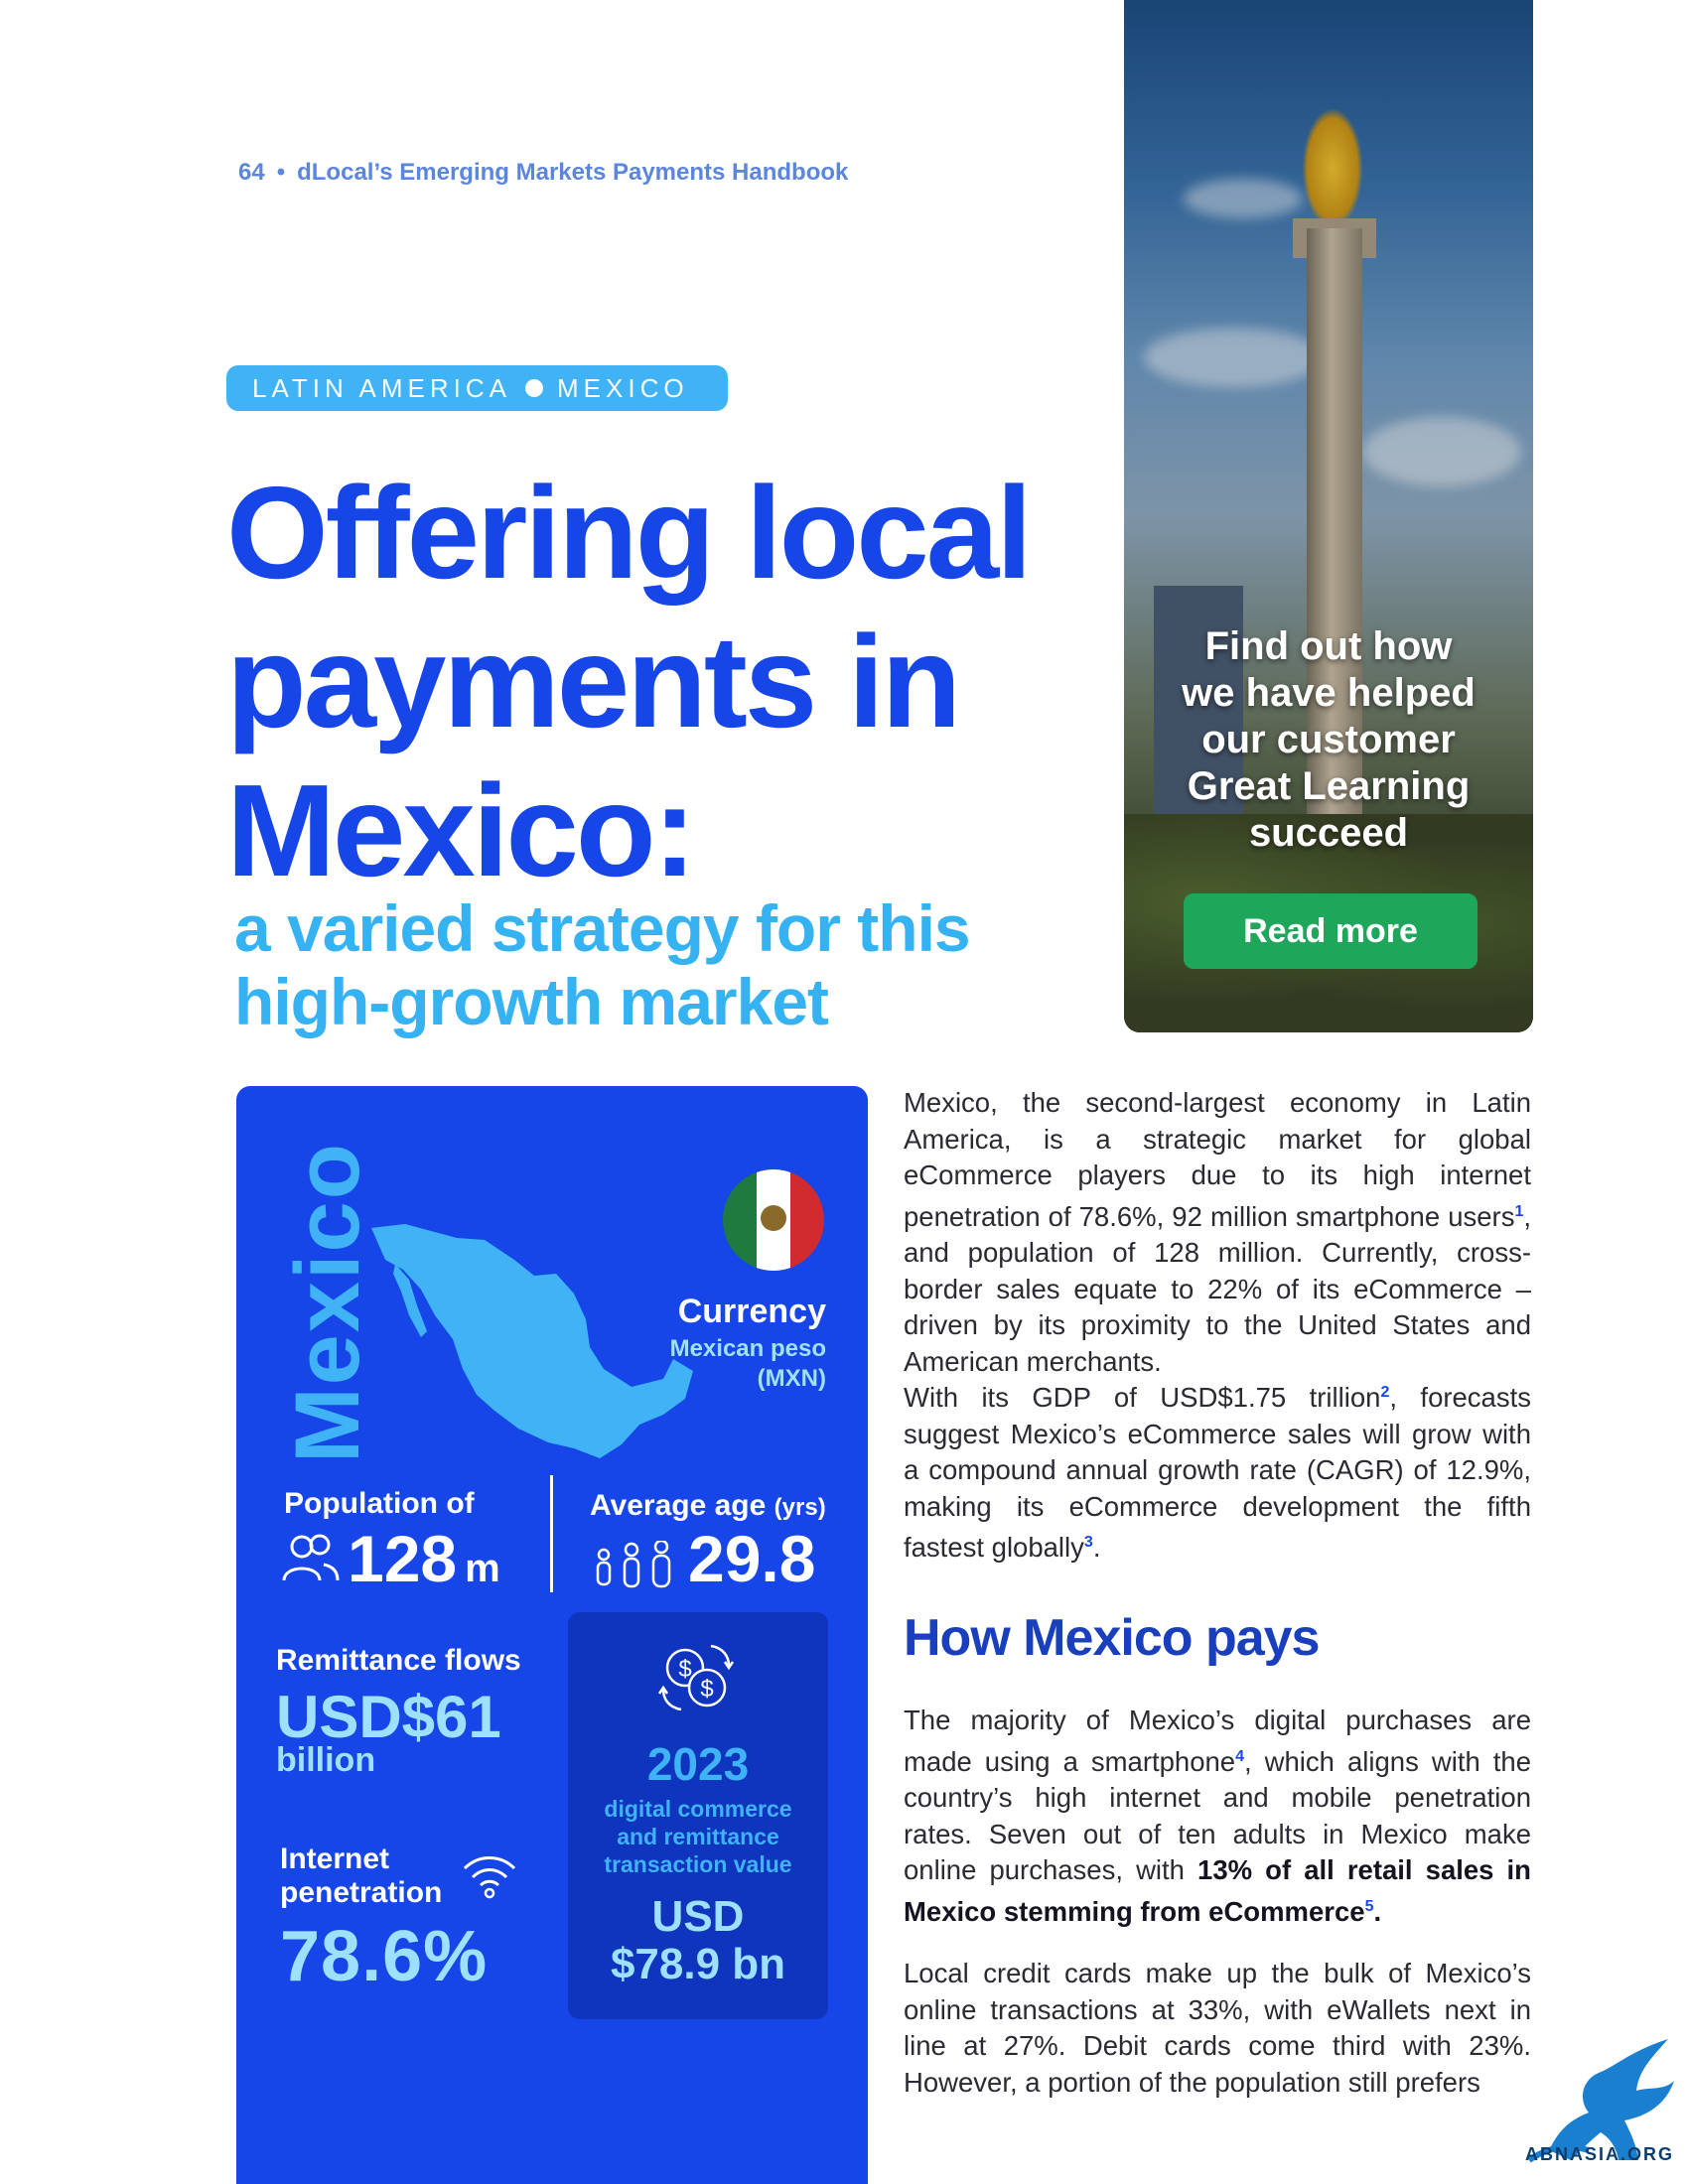 The width and height of the screenshot is (1688, 2184). I want to click on page-title: Offering local payments in Mexico:, so click(673, 682).